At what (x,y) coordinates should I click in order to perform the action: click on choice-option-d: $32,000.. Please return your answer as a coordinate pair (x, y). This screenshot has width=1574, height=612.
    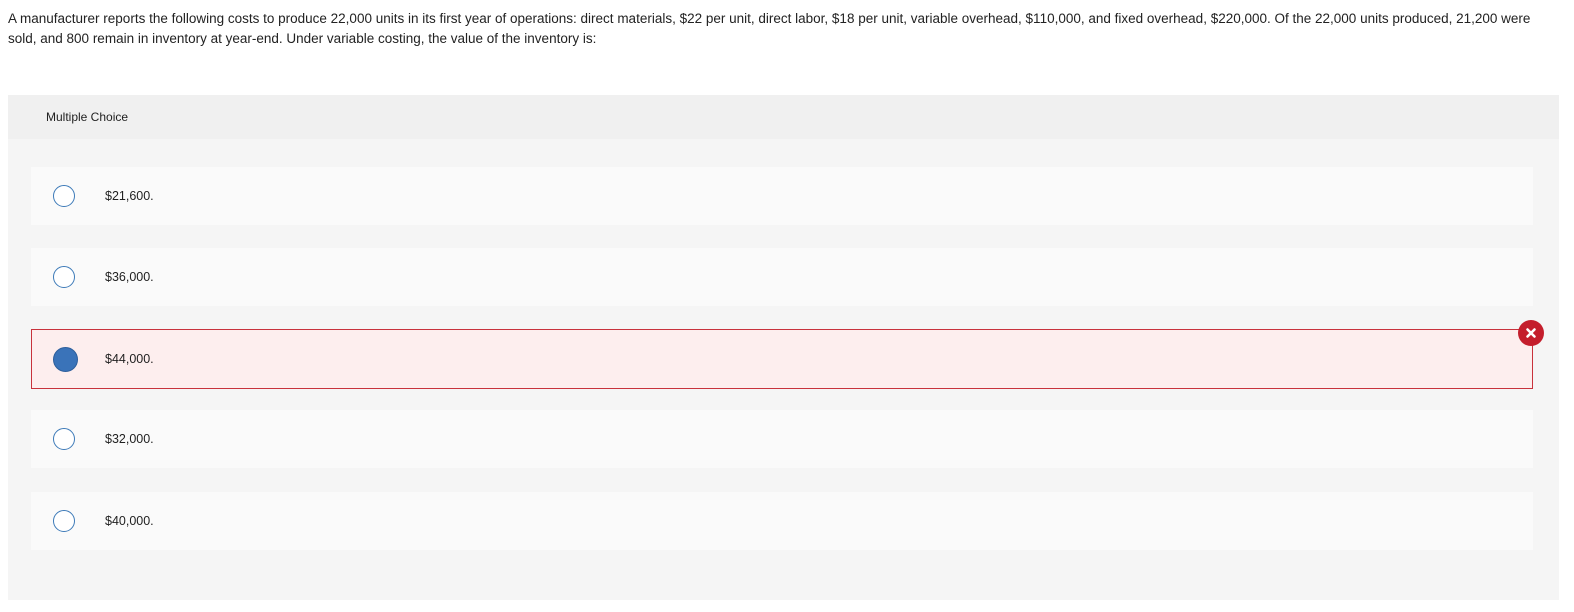
    Looking at the image, I should click on (782, 439).